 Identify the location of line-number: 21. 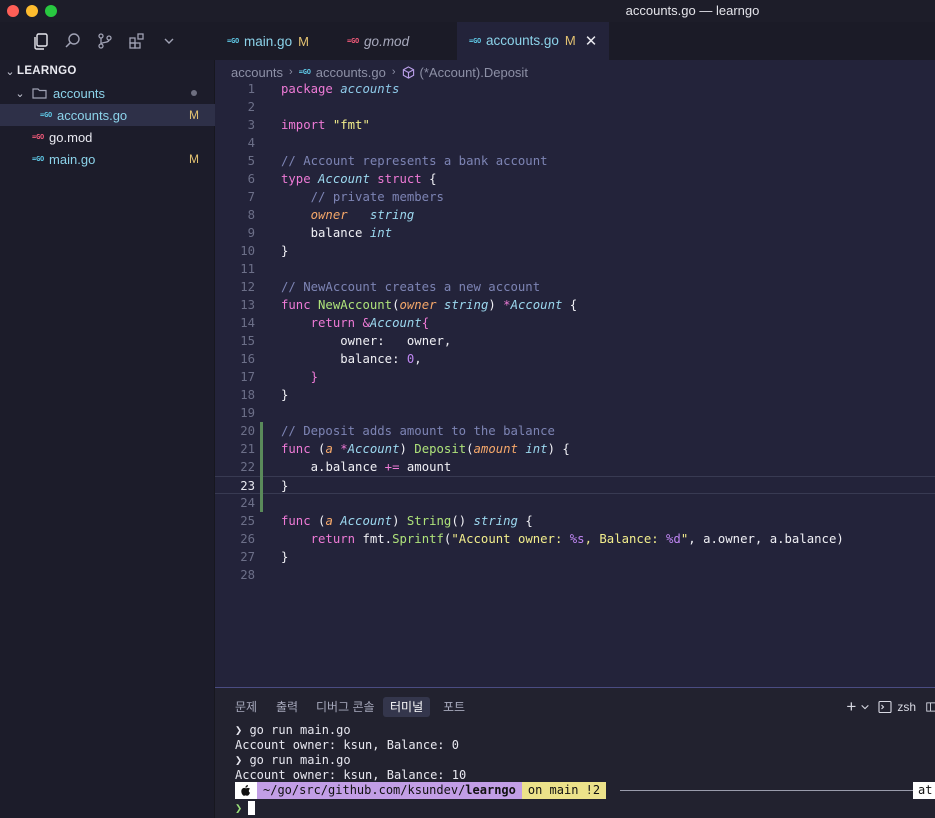
(247, 449).